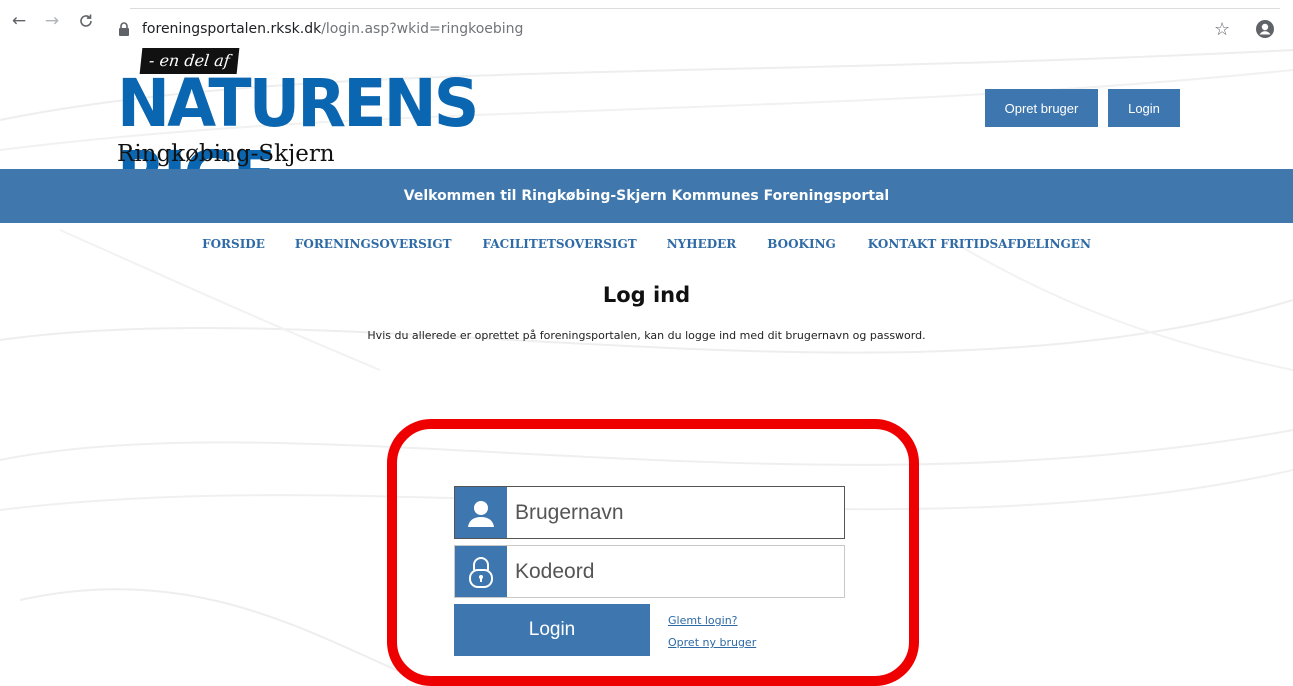 The height and width of the screenshot is (686, 1293). Describe the element at coordinates (52, 21) in the screenshot. I see `arrow-right-icon: →` at that location.